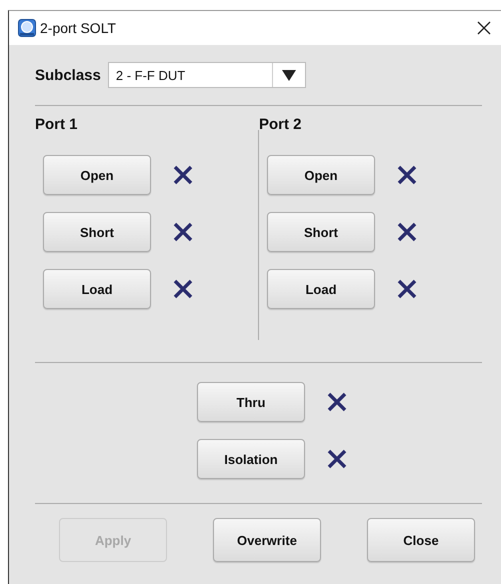 This screenshot has height=584, width=501. Describe the element at coordinates (78, 28) in the screenshot. I see `window-title: 2-port SOLT` at that location.